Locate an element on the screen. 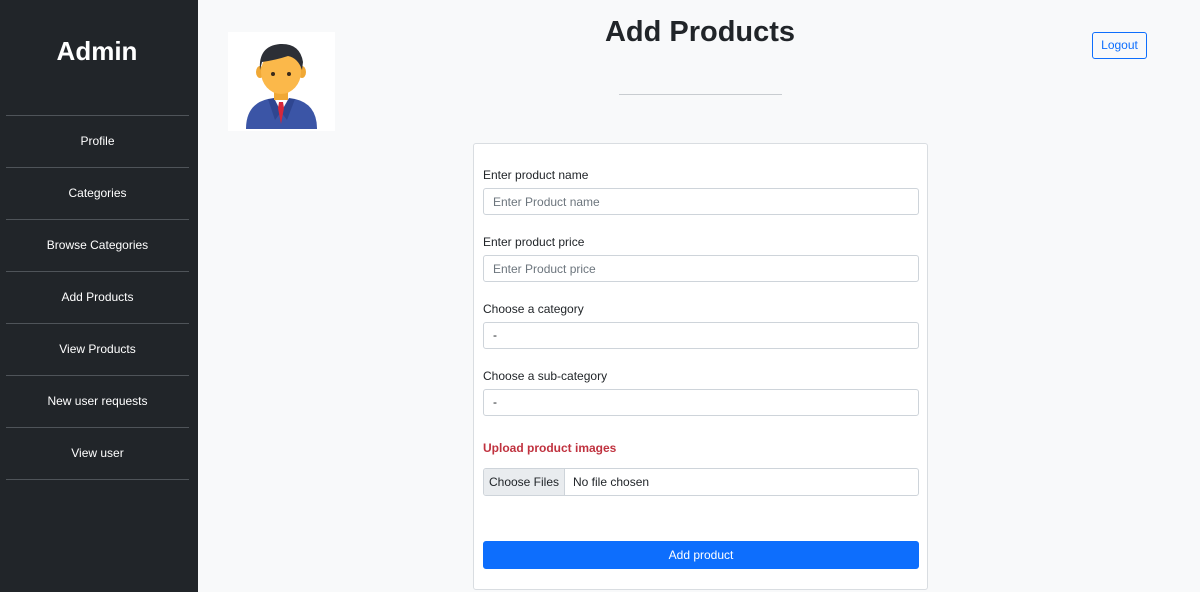 The image size is (1200, 592). category-select: - is located at coordinates (701, 335).